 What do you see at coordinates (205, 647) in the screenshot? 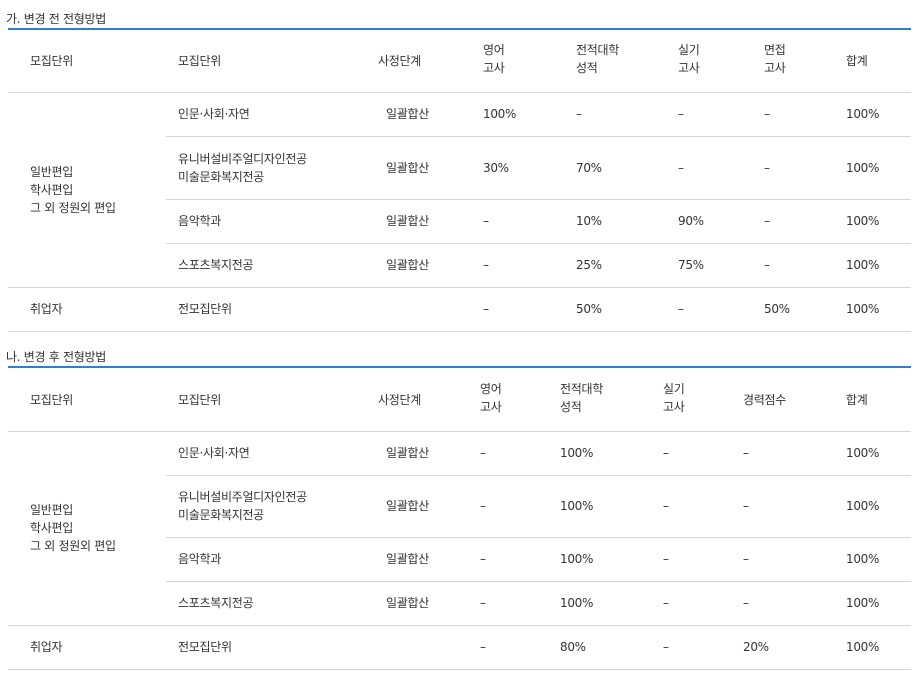
I see `last-row-unit: 전모집단위` at bounding box center [205, 647].